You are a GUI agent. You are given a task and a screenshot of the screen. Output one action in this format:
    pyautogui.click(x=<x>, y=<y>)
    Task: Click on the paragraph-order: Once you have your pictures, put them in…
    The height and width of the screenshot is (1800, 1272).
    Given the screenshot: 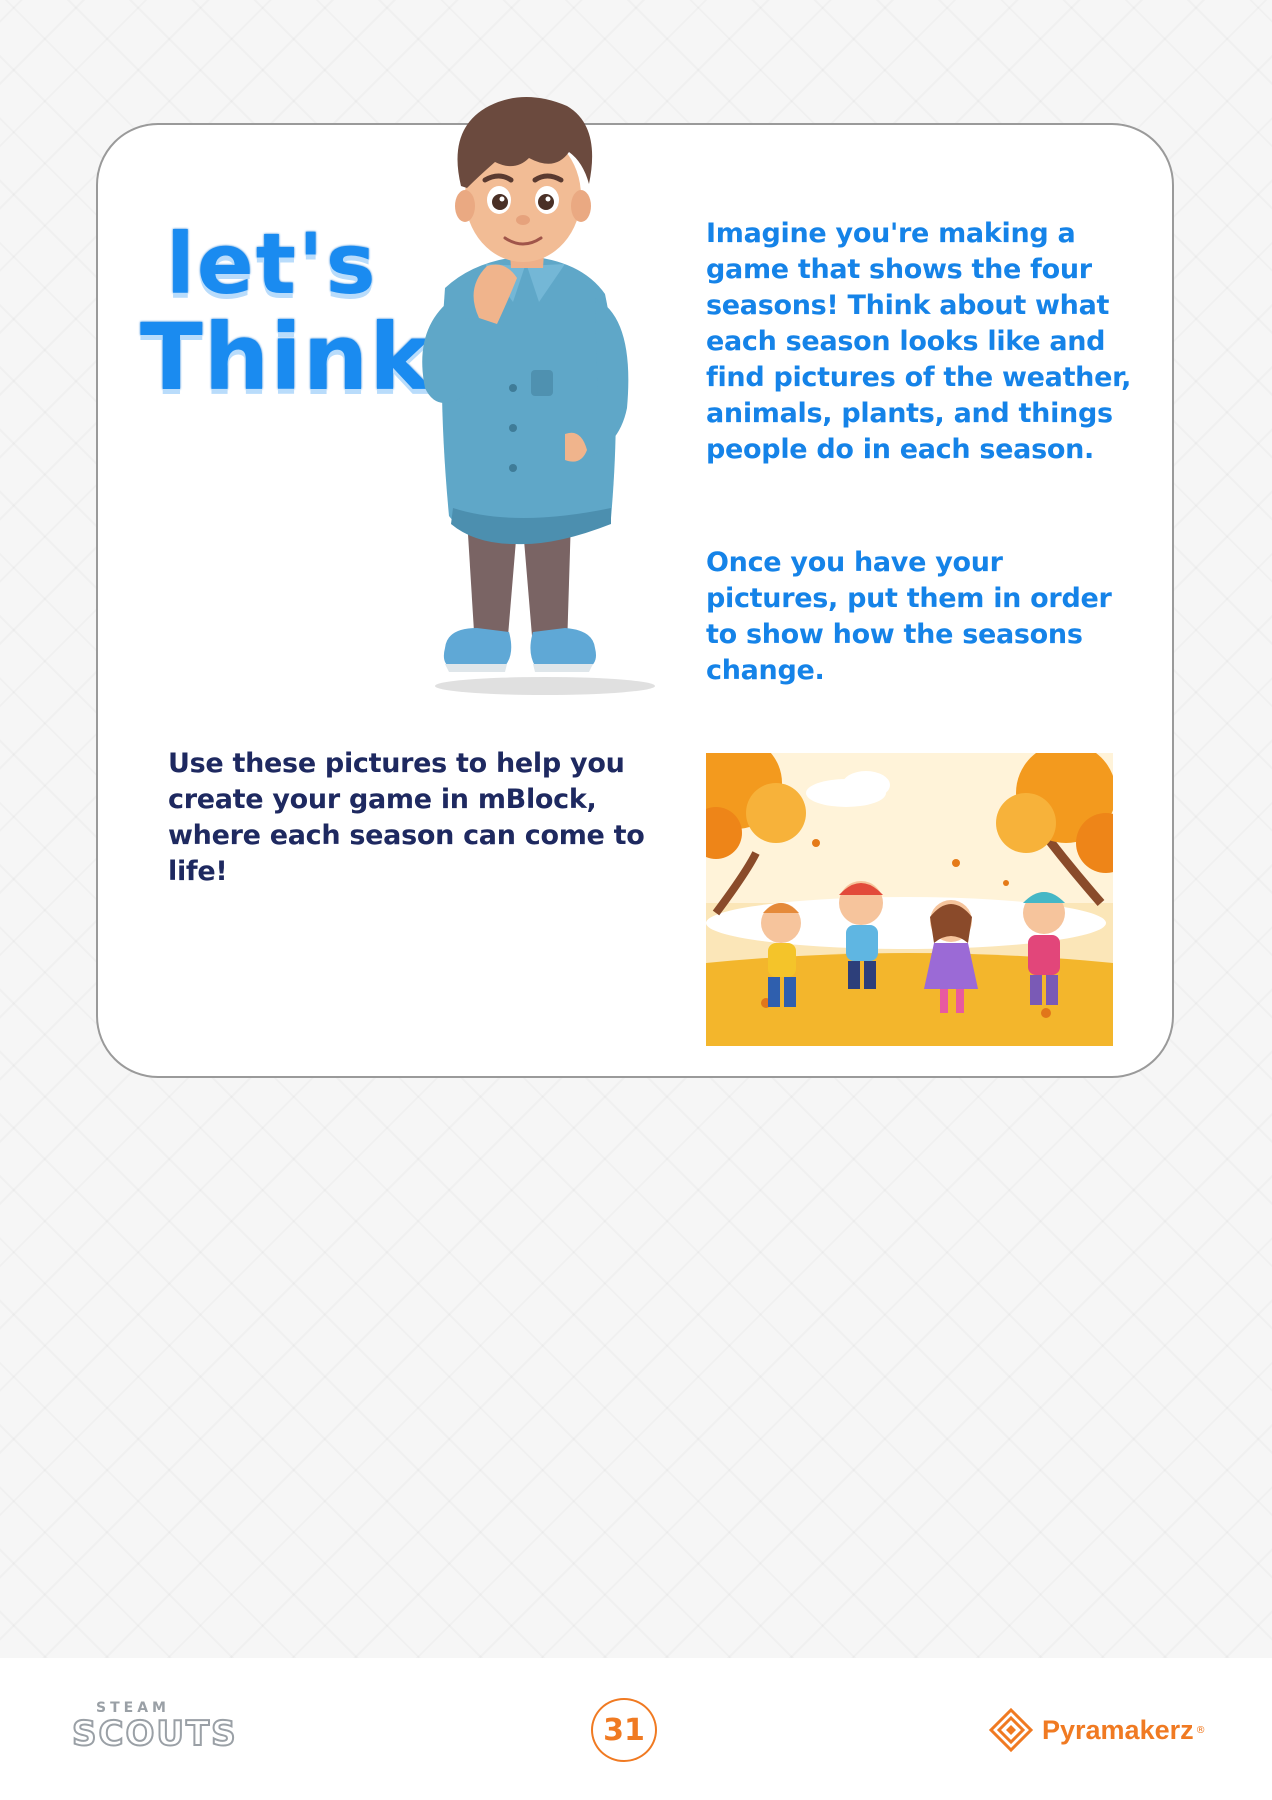 What is the action you would take?
    pyautogui.click(x=909, y=616)
    